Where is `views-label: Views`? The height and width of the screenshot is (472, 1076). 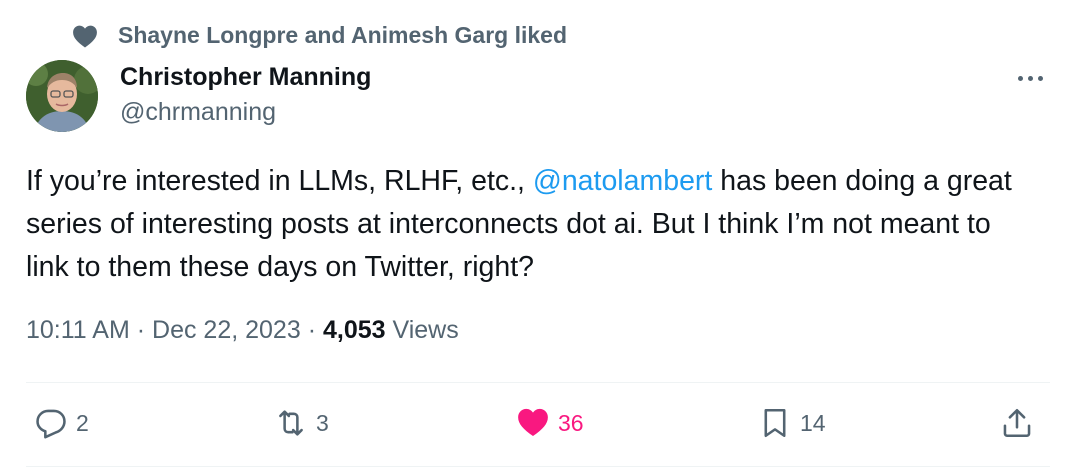
views-label: Views is located at coordinates (425, 330).